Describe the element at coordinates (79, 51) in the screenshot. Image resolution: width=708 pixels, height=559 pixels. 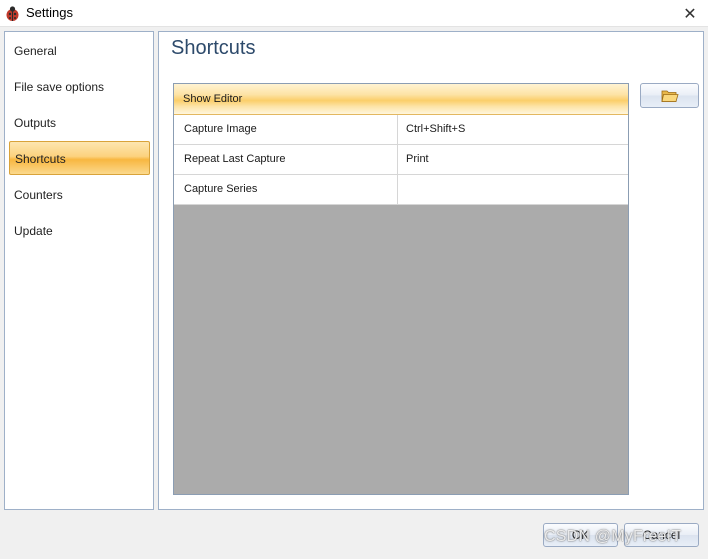
I see `sidebar-item-general: General` at that location.